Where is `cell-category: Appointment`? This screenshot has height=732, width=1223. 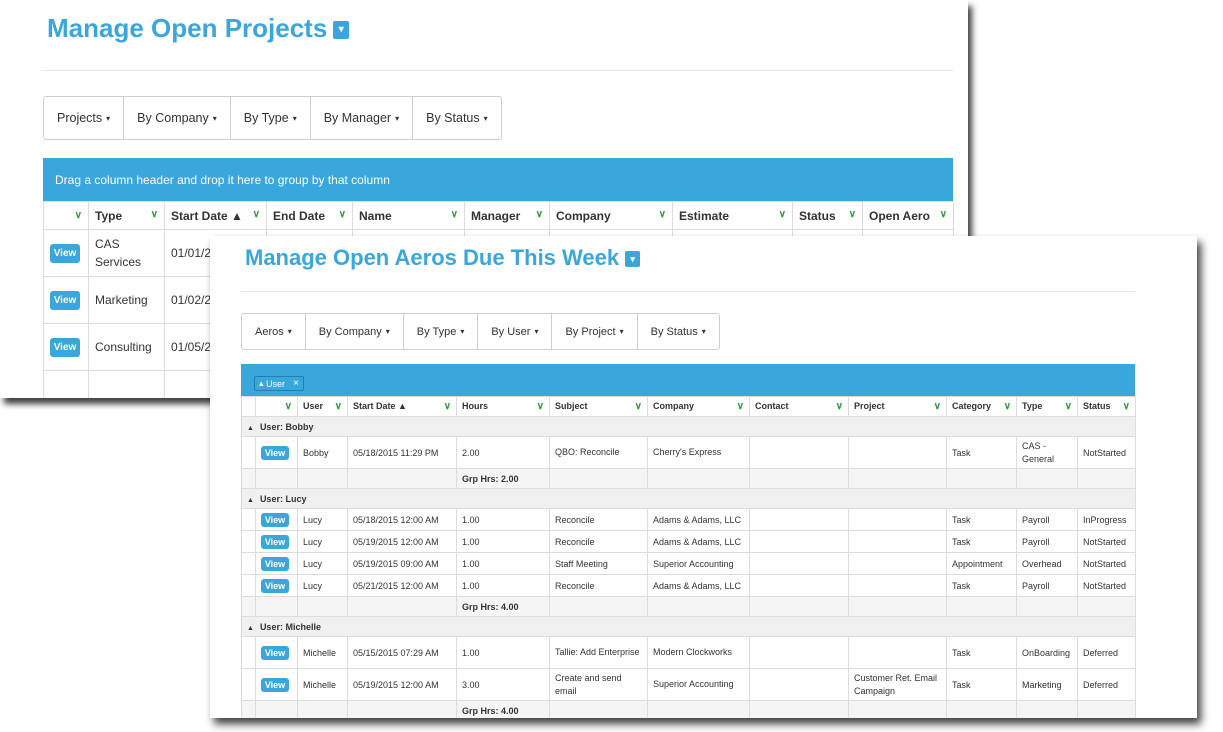
cell-category: Appointment is located at coordinates (981, 563).